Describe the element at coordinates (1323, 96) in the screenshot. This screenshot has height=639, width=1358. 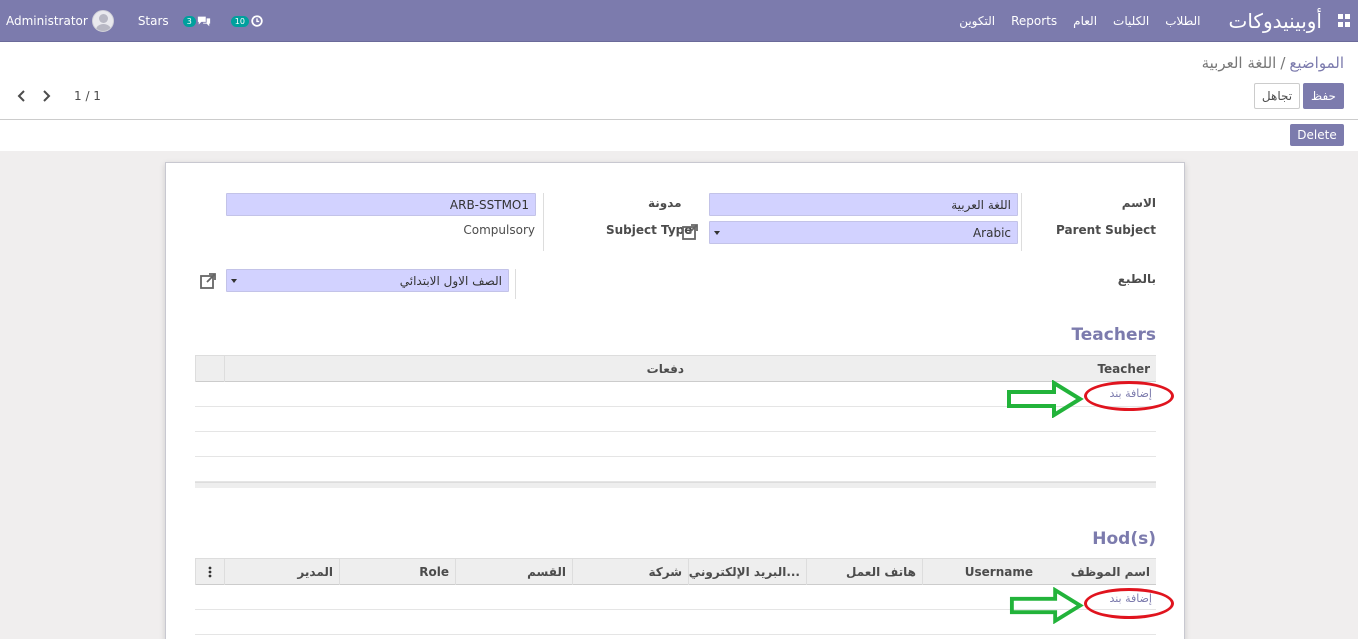
I see `save-button: حفظ` at that location.